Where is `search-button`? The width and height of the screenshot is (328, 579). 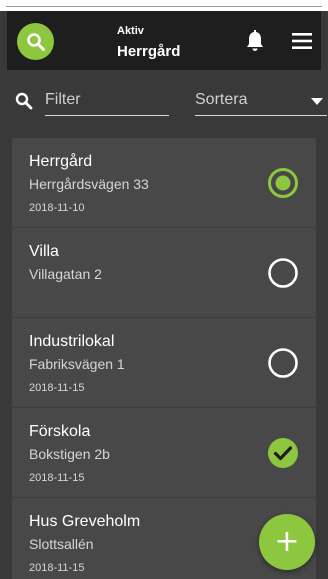 search-button is located at coordinates (35, 41).